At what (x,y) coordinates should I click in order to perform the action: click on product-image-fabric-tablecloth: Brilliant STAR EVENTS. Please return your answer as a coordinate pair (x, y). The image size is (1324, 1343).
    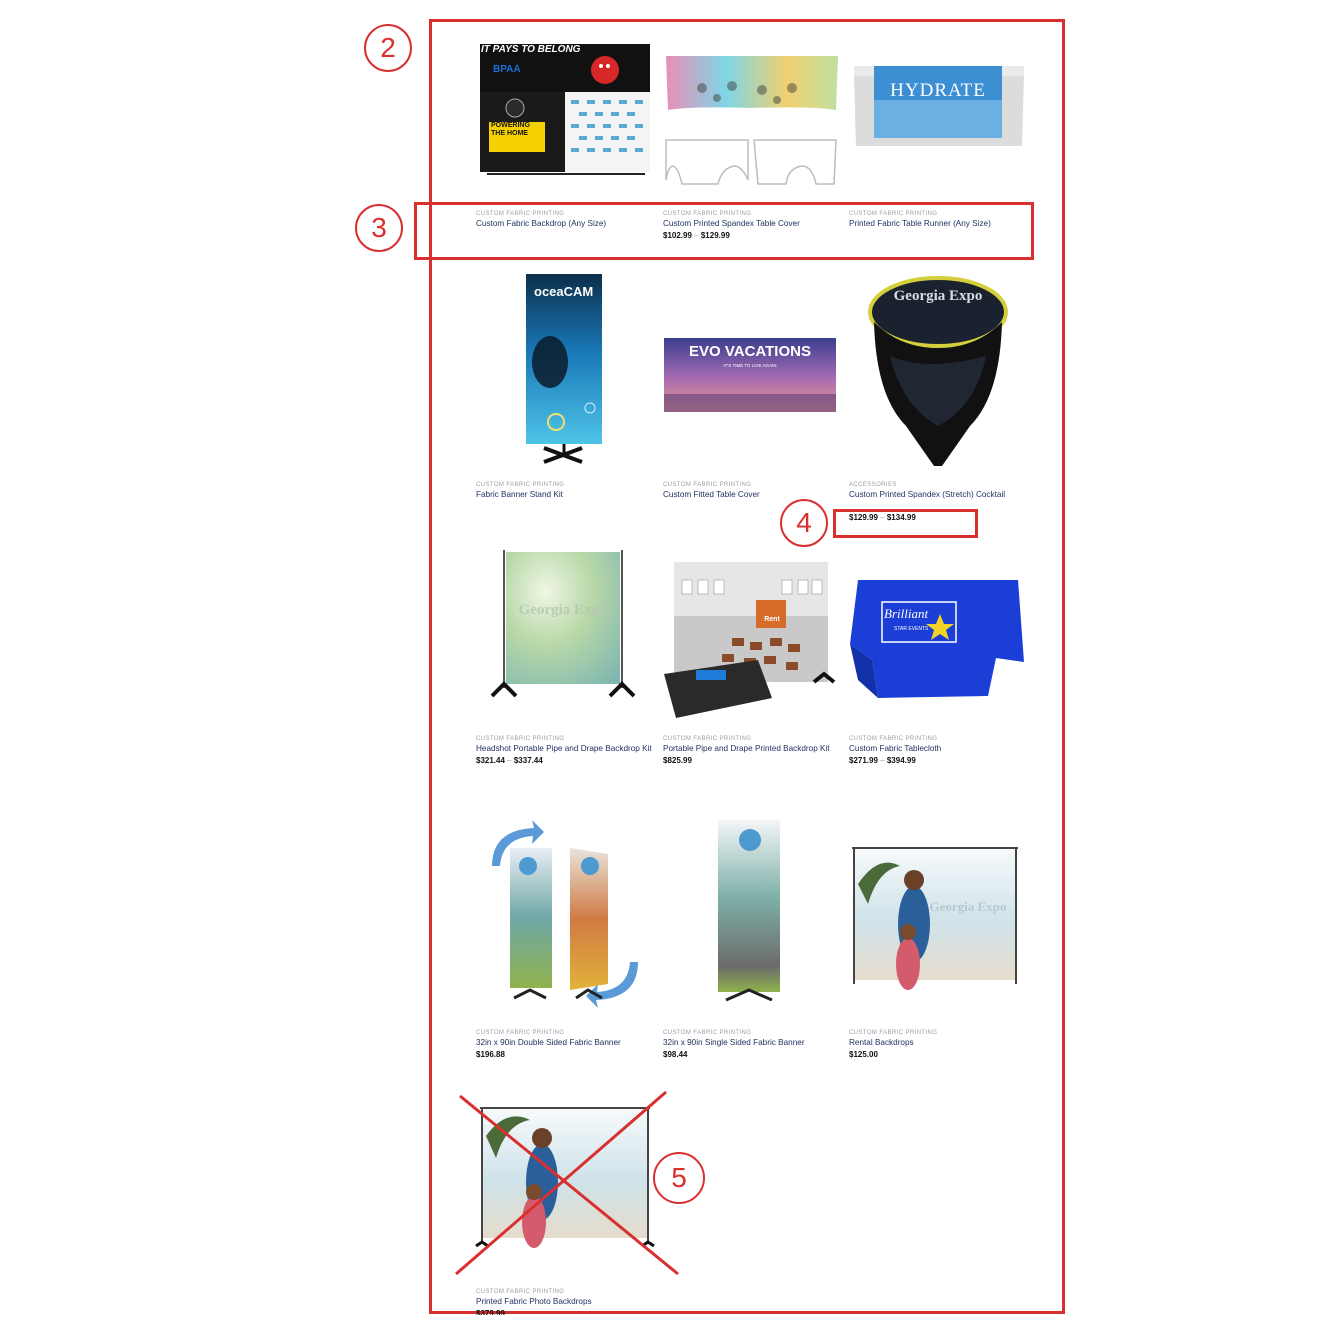
    Looking at the image, I should click on (937, 640).